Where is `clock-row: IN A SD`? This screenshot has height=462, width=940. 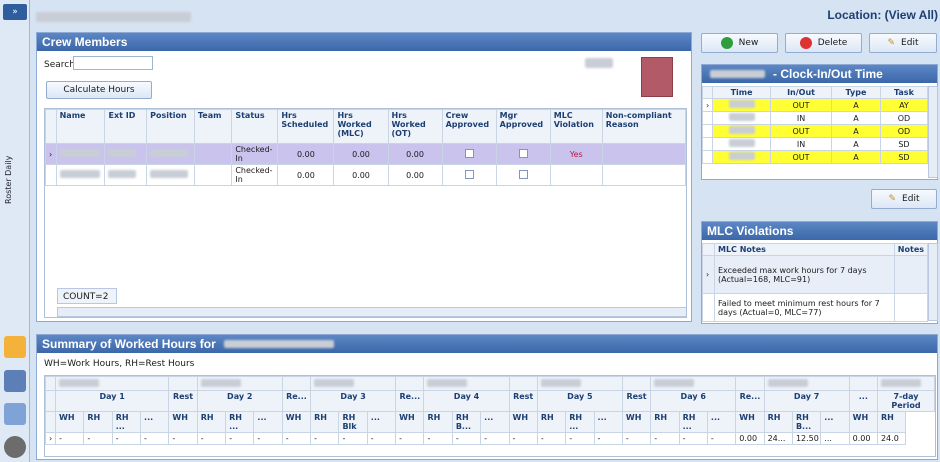
clock-row: IN A SD is located at coordinates (815, 144).